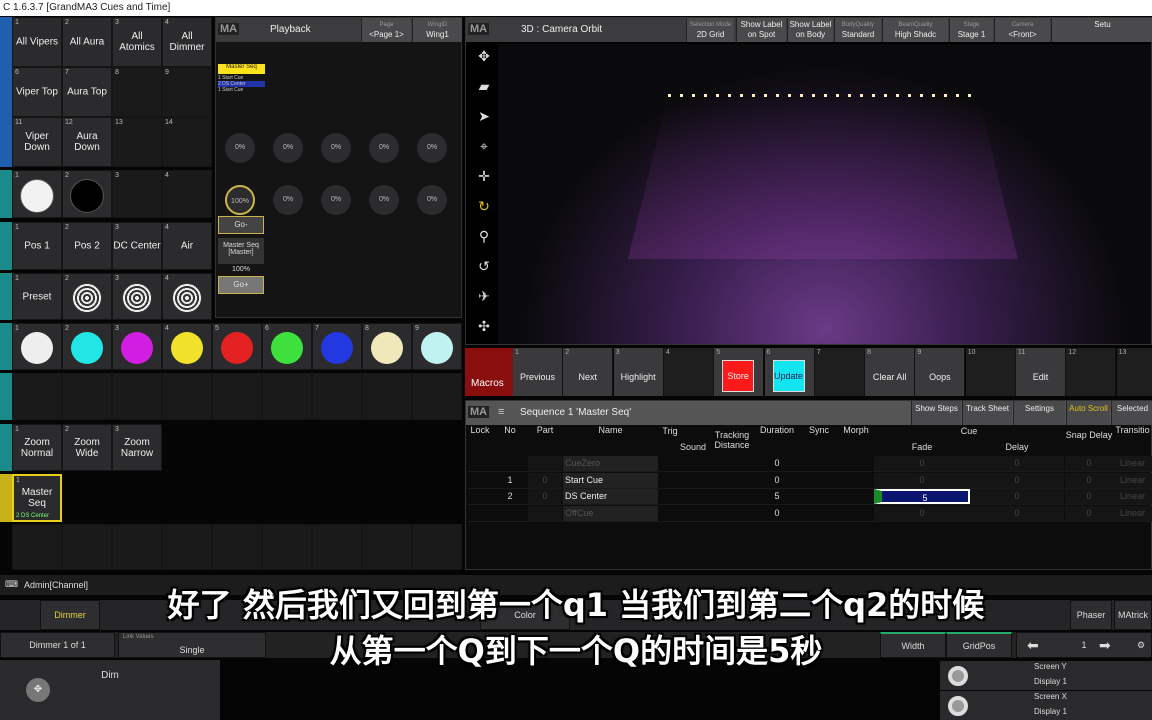  I want to click on color-preset-3: 3, so click(137, 346).